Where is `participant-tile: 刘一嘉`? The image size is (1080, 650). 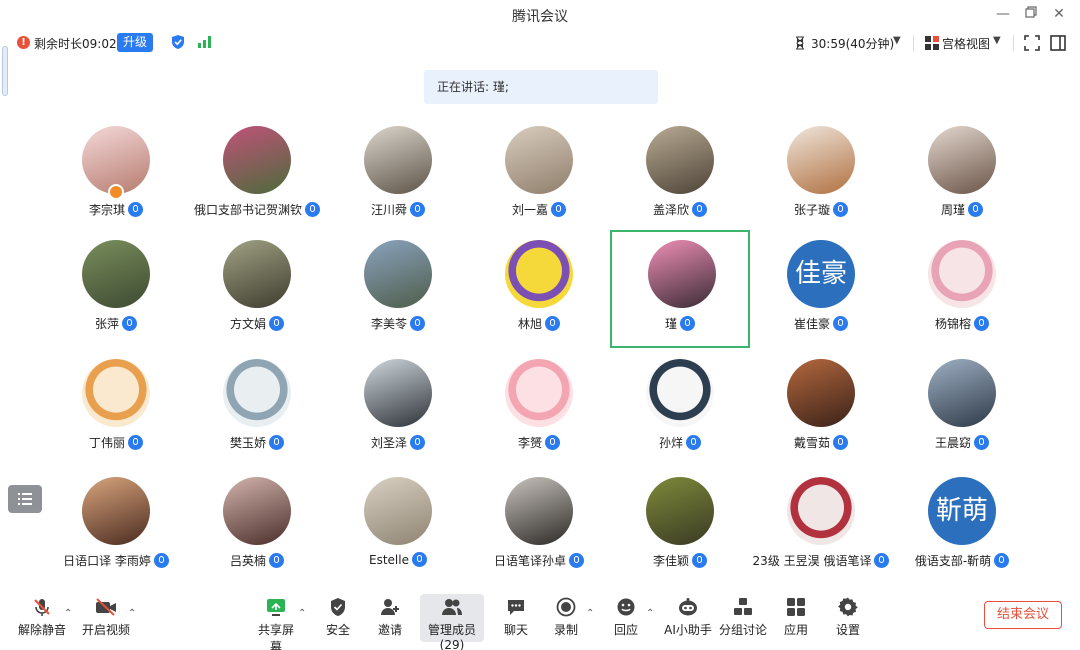 participant-tile: 刘一嘉 is located at coordinates (539, 175).